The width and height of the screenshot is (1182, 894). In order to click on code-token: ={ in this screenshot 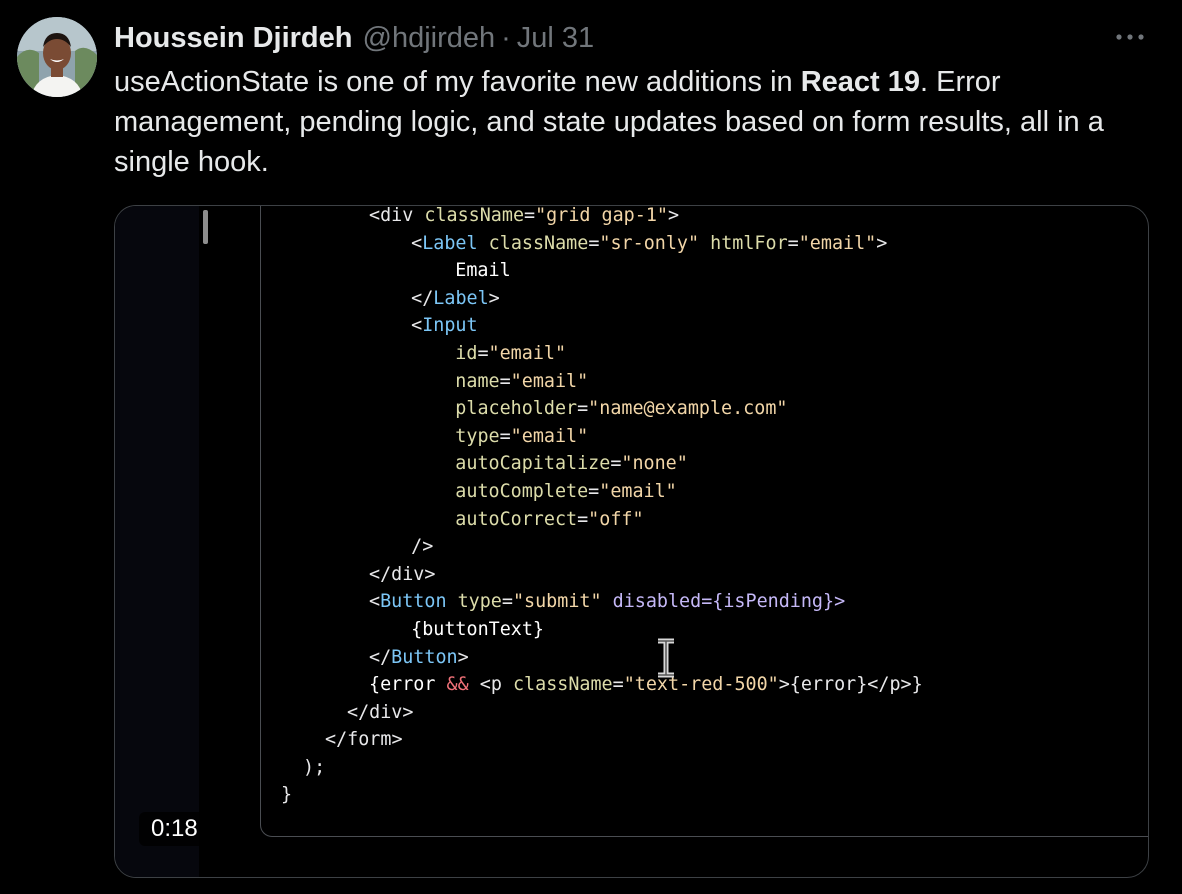, I will do `click(712, 602)`.